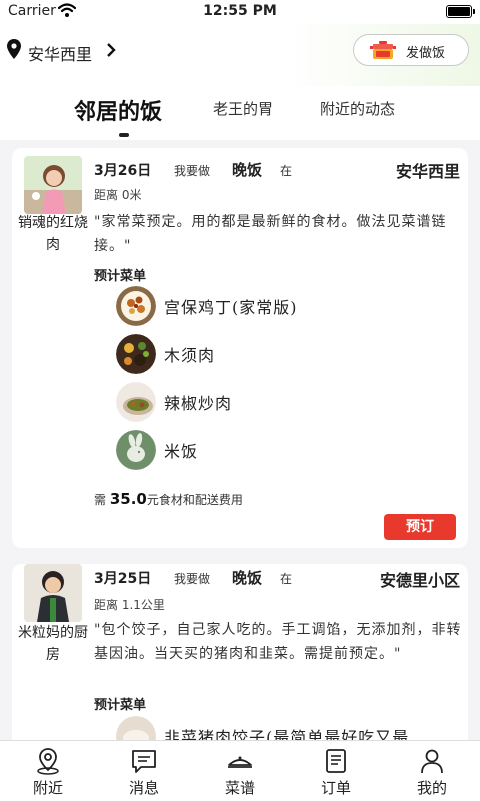 Image resolution: width=480 pixels, height=801 pixels. What do you see at coordinates (136, 354) in the screenshot?
I see `muxu-pork-photo` at bounding box center [136, 354].